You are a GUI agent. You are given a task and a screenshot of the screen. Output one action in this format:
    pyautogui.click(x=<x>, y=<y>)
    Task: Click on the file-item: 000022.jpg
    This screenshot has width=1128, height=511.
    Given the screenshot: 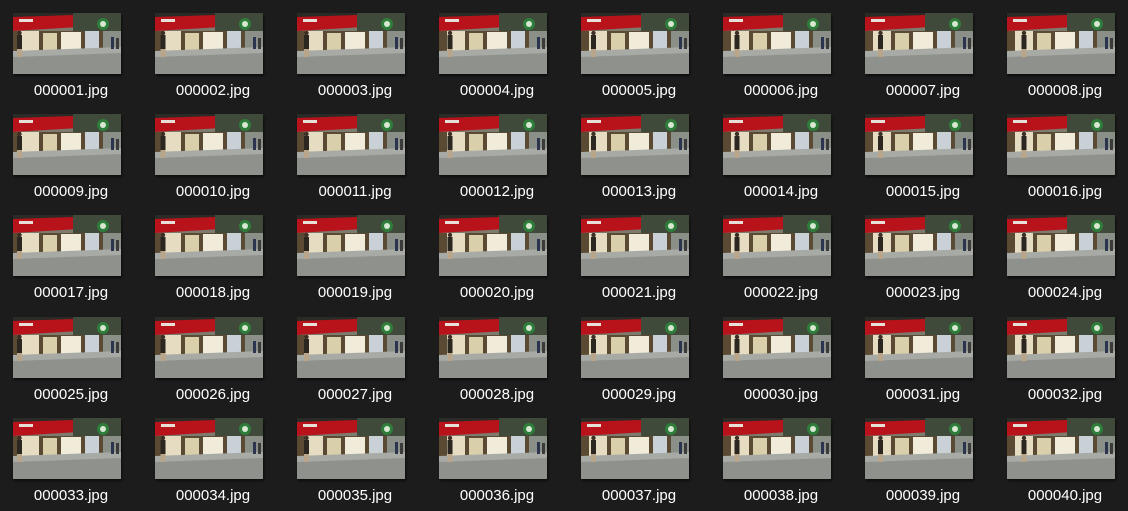 What is the action you would take?
    pyautogui.click(x=781, y=252)
    